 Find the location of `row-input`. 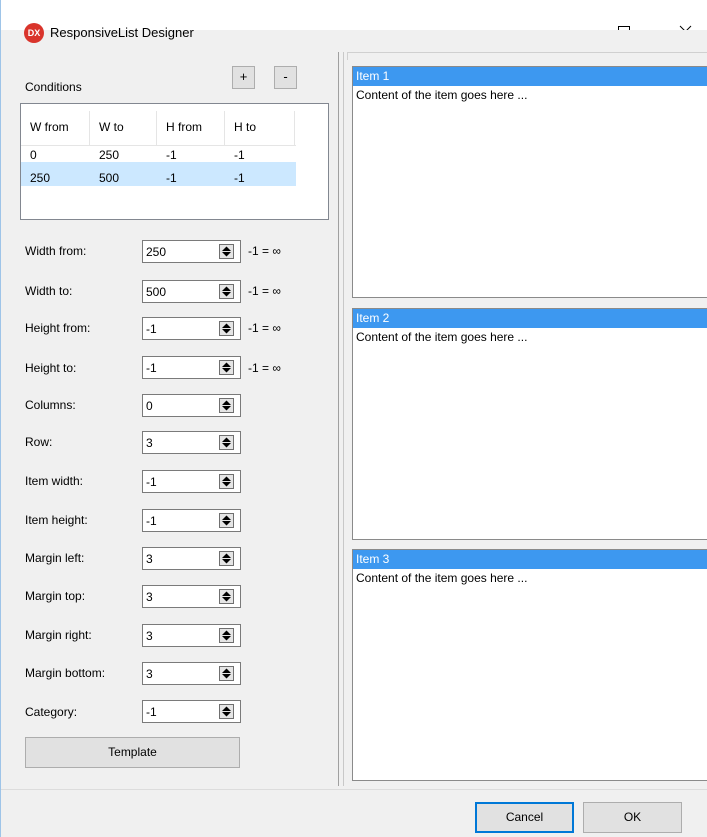

row-input is located at coordinates (181, 442).